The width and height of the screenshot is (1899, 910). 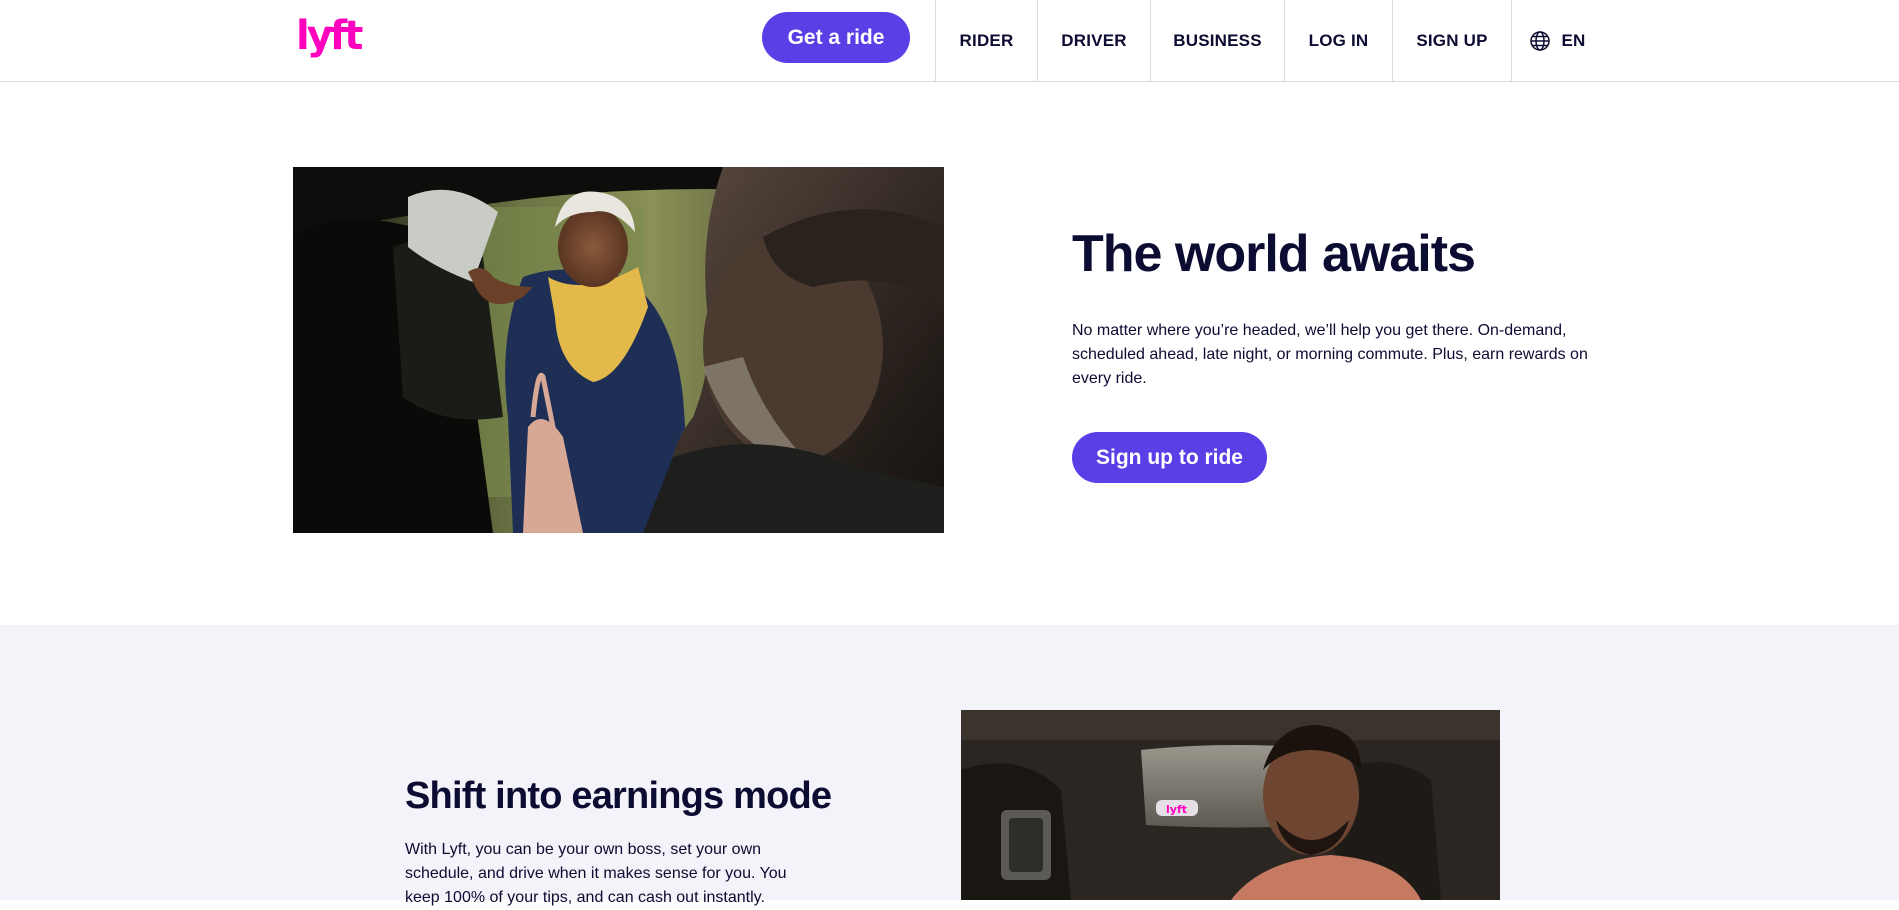 What do you see at coordinates (1217, 41) in the screenshot?
I see `nav-business: BUSINESS` at bounding box center [1217, 41].